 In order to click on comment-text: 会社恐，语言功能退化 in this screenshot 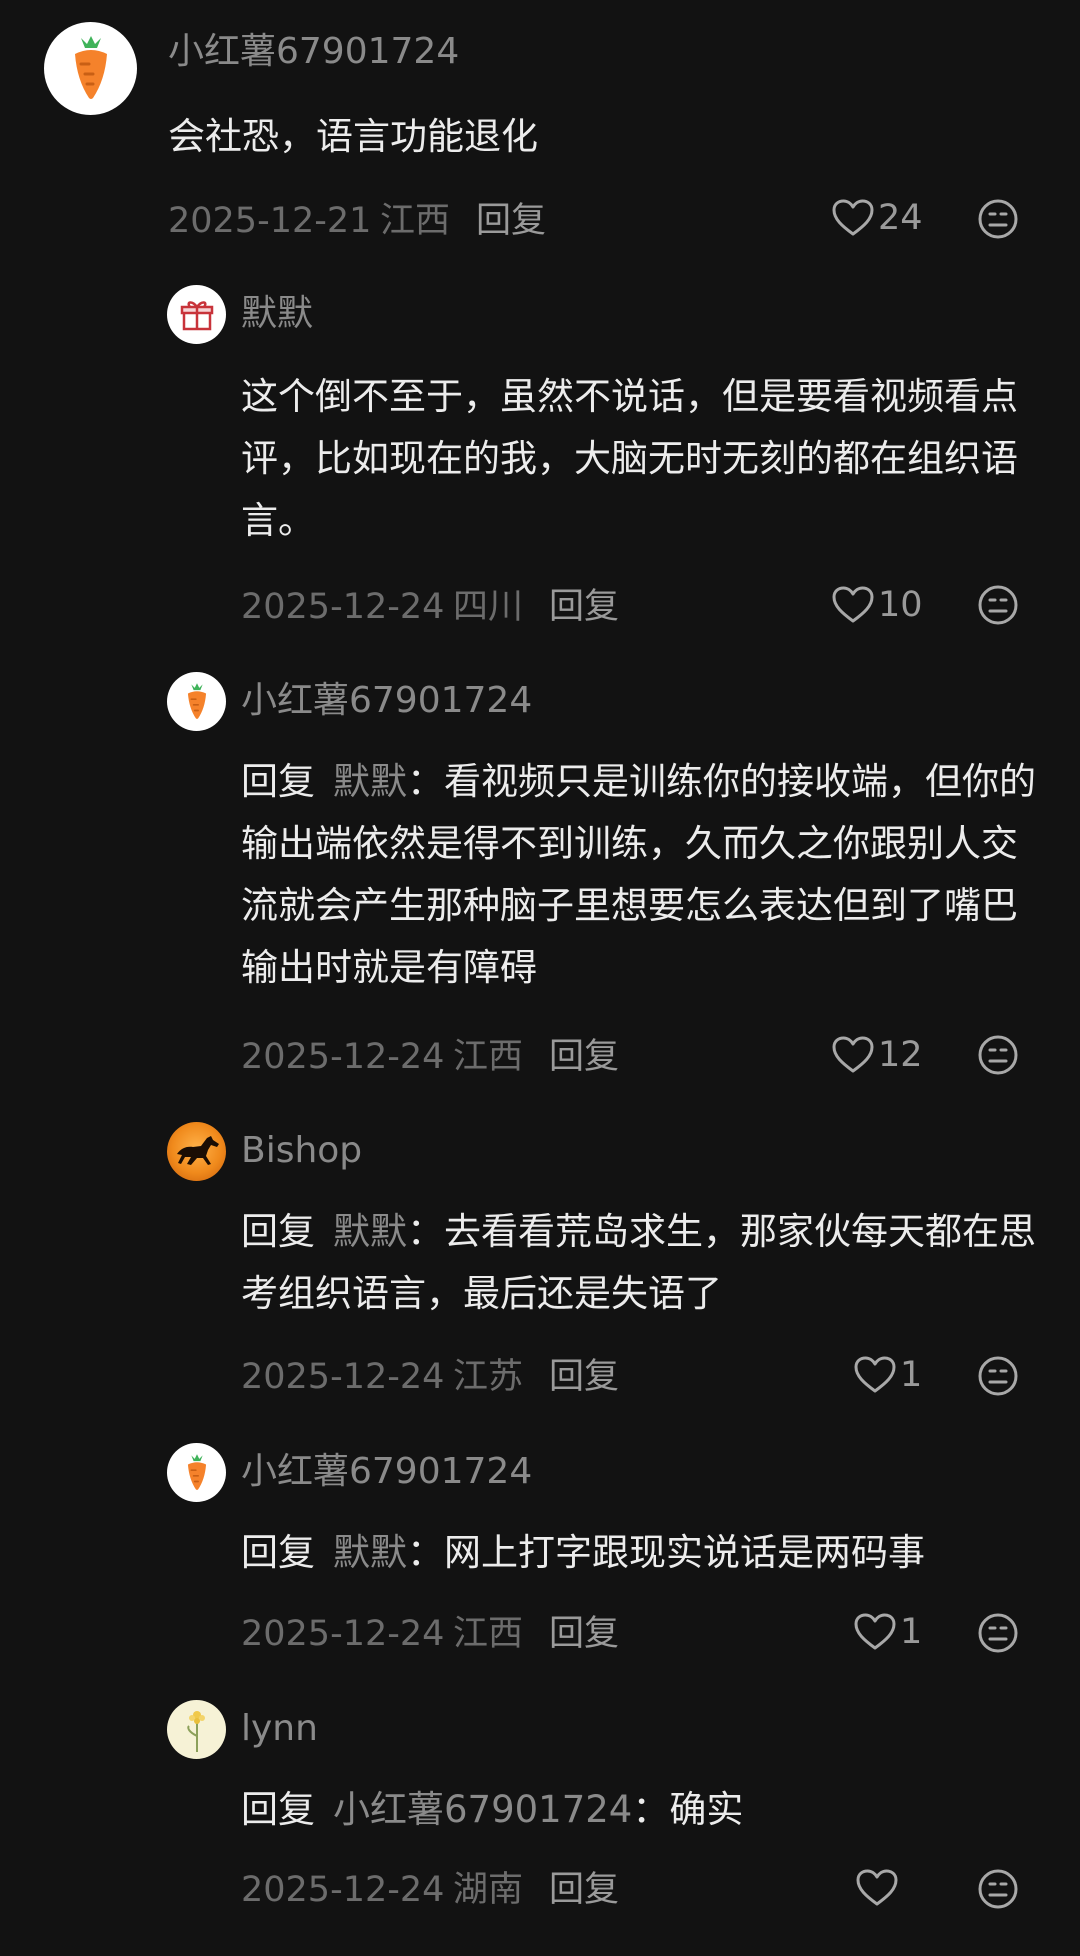, I will do `click(353, 136)`.